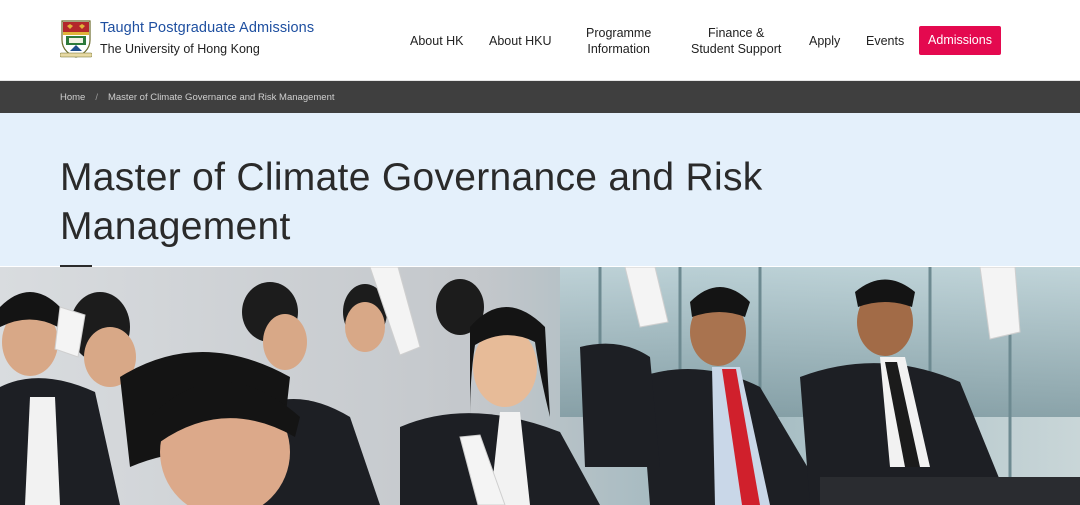 The height and width of the screenshot is (505, 1080). What do you see at coordinates (885, 41) in the screenshot?
I see `nav-events: Events` at bounding box center [885, 41].